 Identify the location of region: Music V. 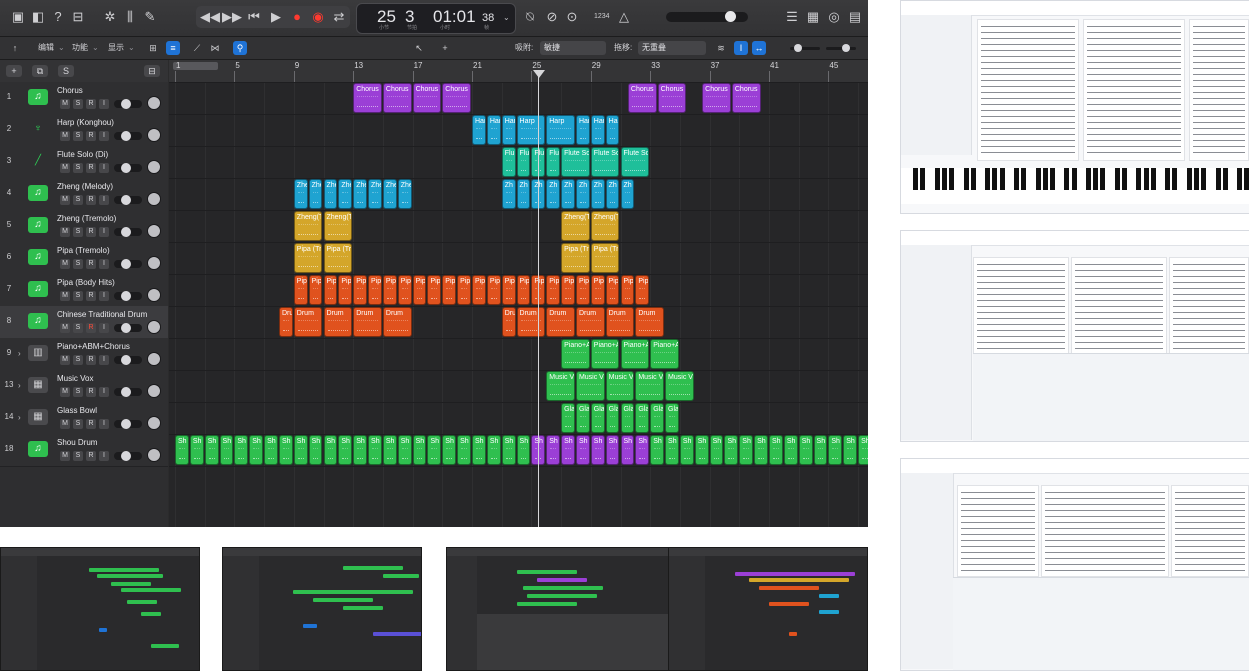
(590, 386).